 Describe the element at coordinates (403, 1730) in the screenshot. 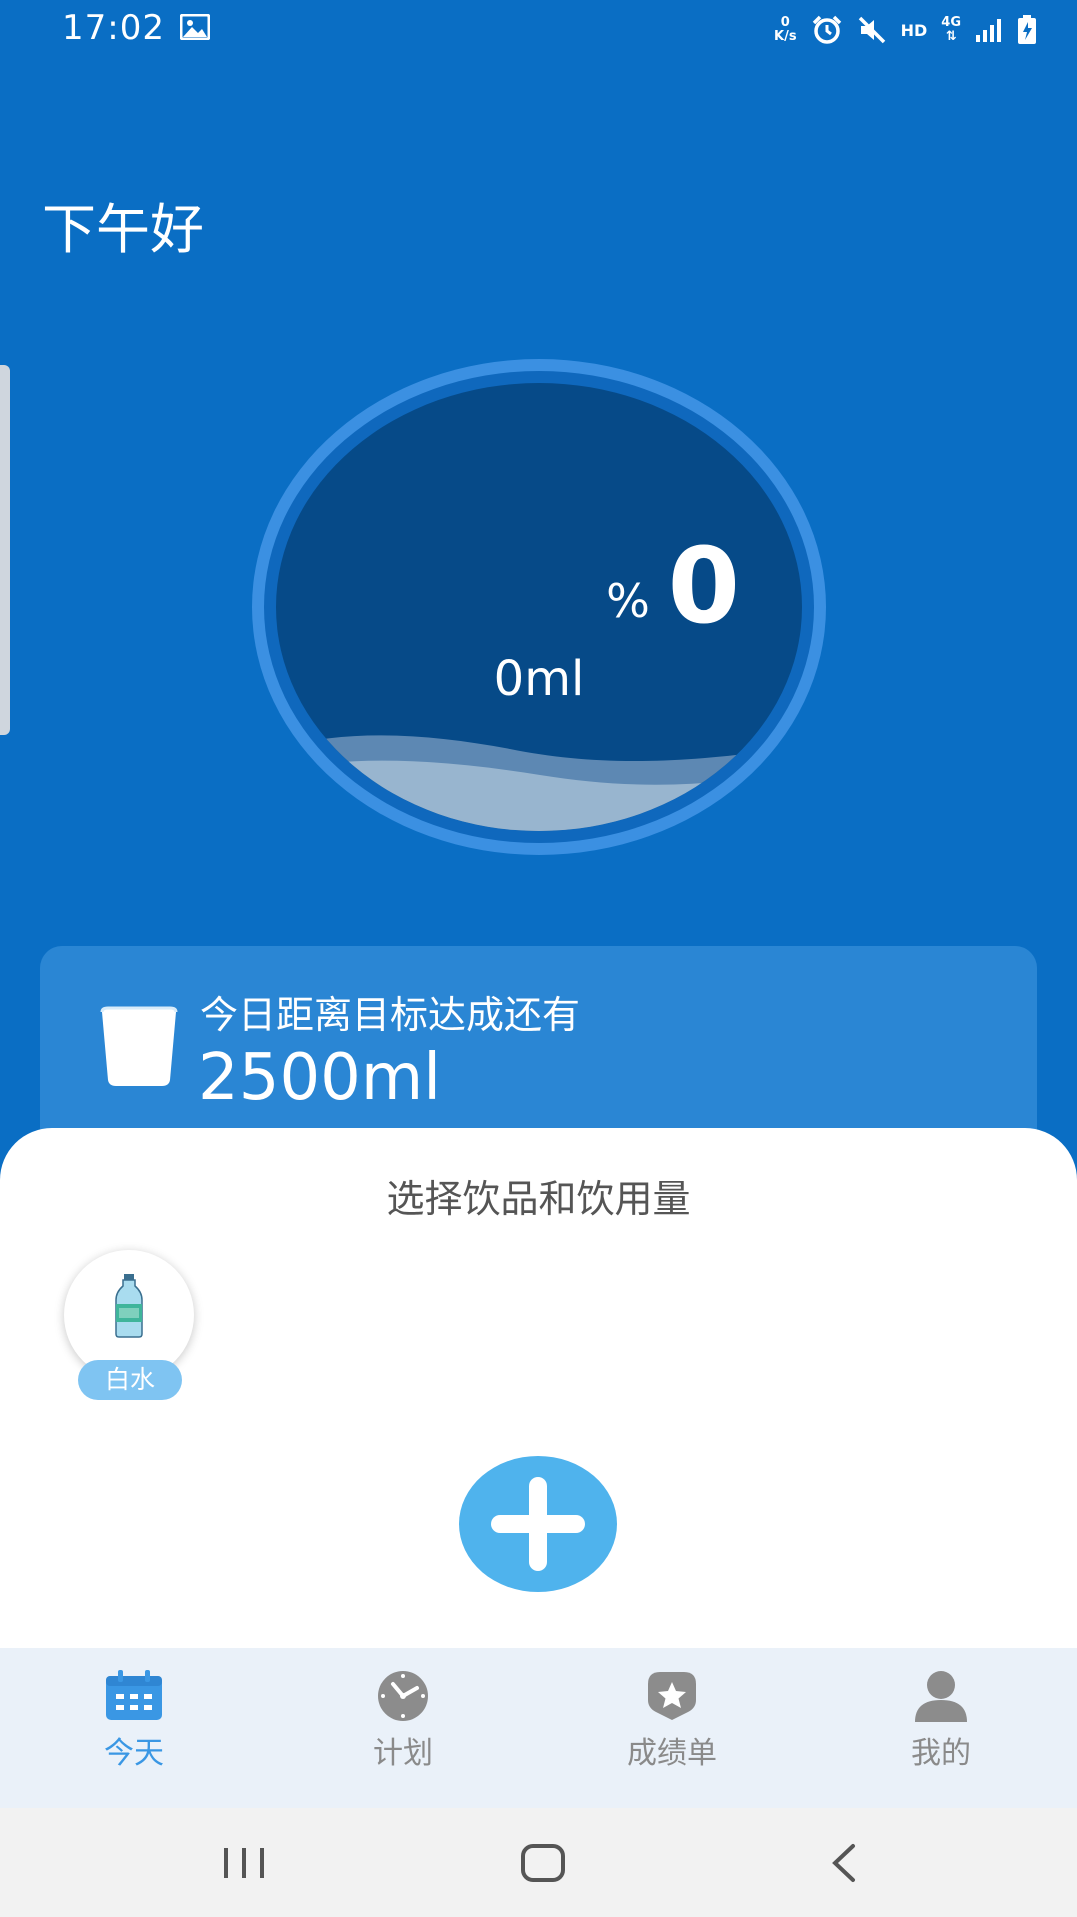

I see `tab-plan: 计划` at that location.